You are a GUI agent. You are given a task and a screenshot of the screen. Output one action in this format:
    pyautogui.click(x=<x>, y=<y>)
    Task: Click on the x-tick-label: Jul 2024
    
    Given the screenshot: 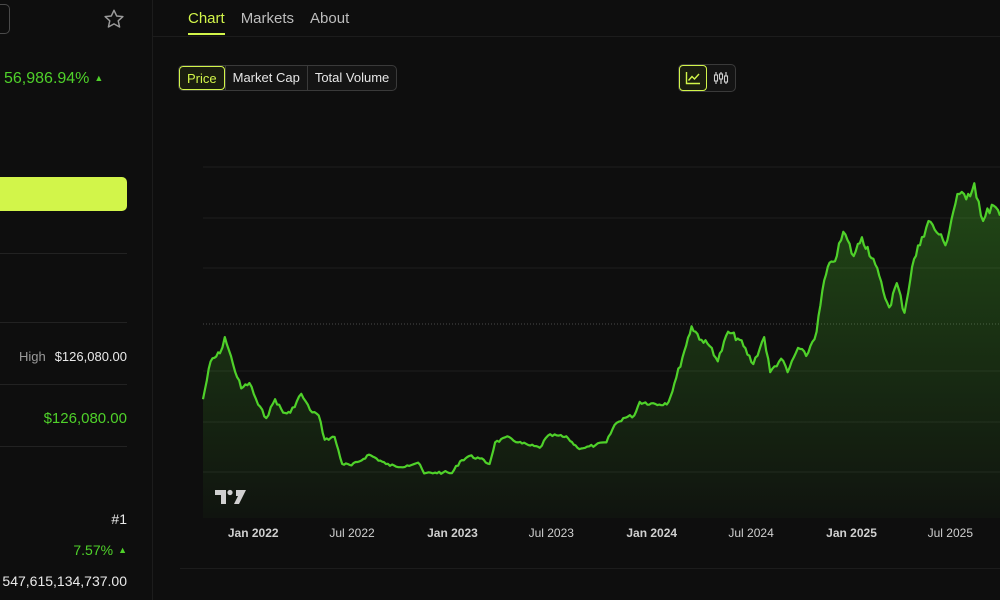 What is the action you would take?
    pyautogui.click(x=751, y=533)
    